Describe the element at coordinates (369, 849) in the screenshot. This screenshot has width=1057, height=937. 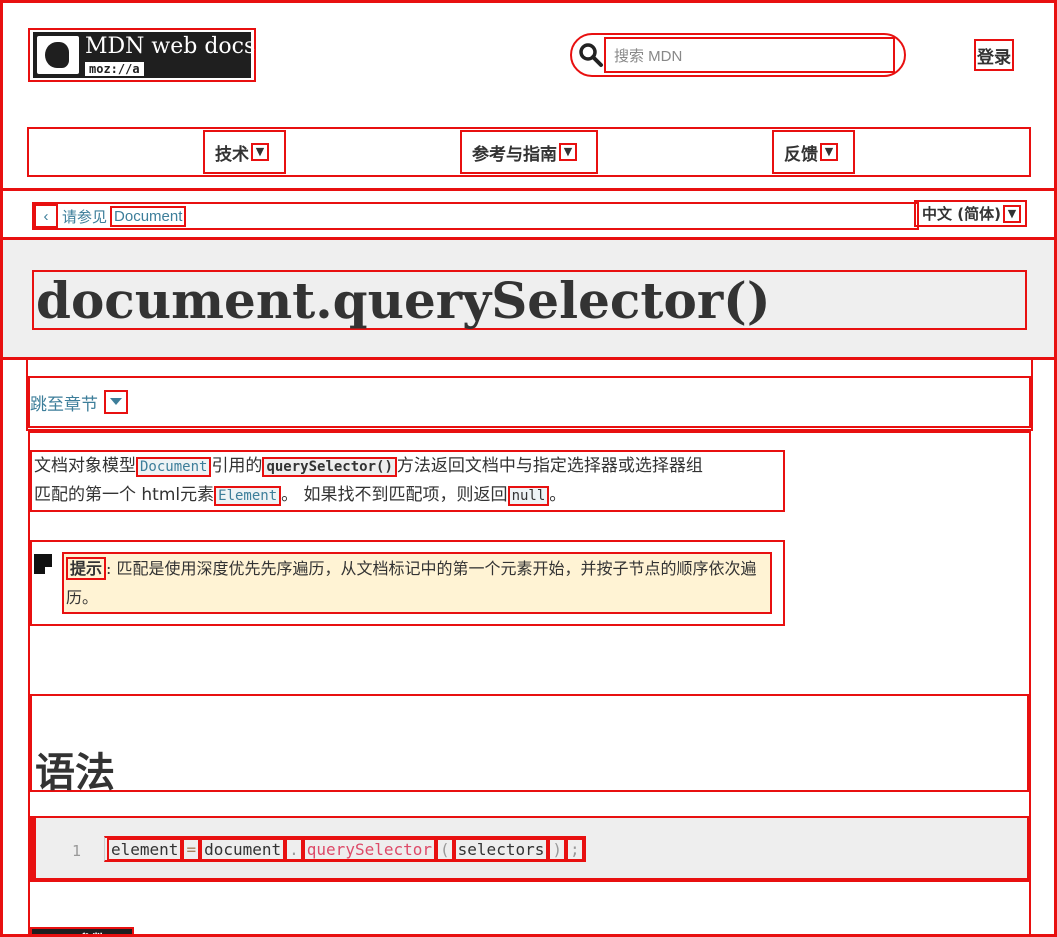
I see `code-token: querySelector` at that location.